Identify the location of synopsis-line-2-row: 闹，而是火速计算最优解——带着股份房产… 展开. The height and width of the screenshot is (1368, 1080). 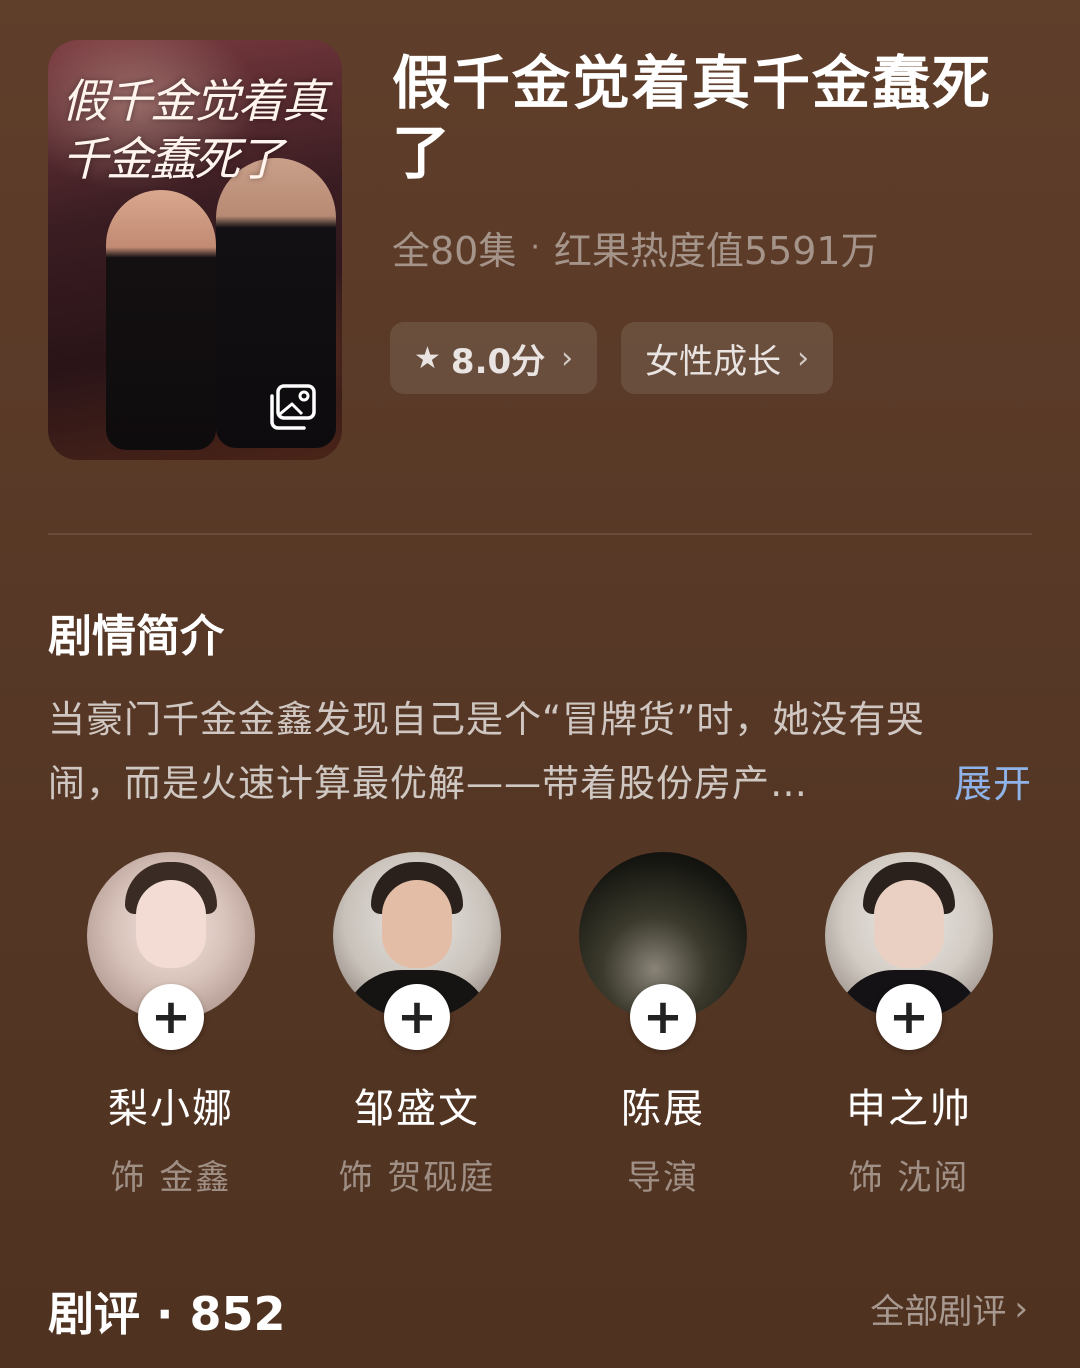
(540, 784).